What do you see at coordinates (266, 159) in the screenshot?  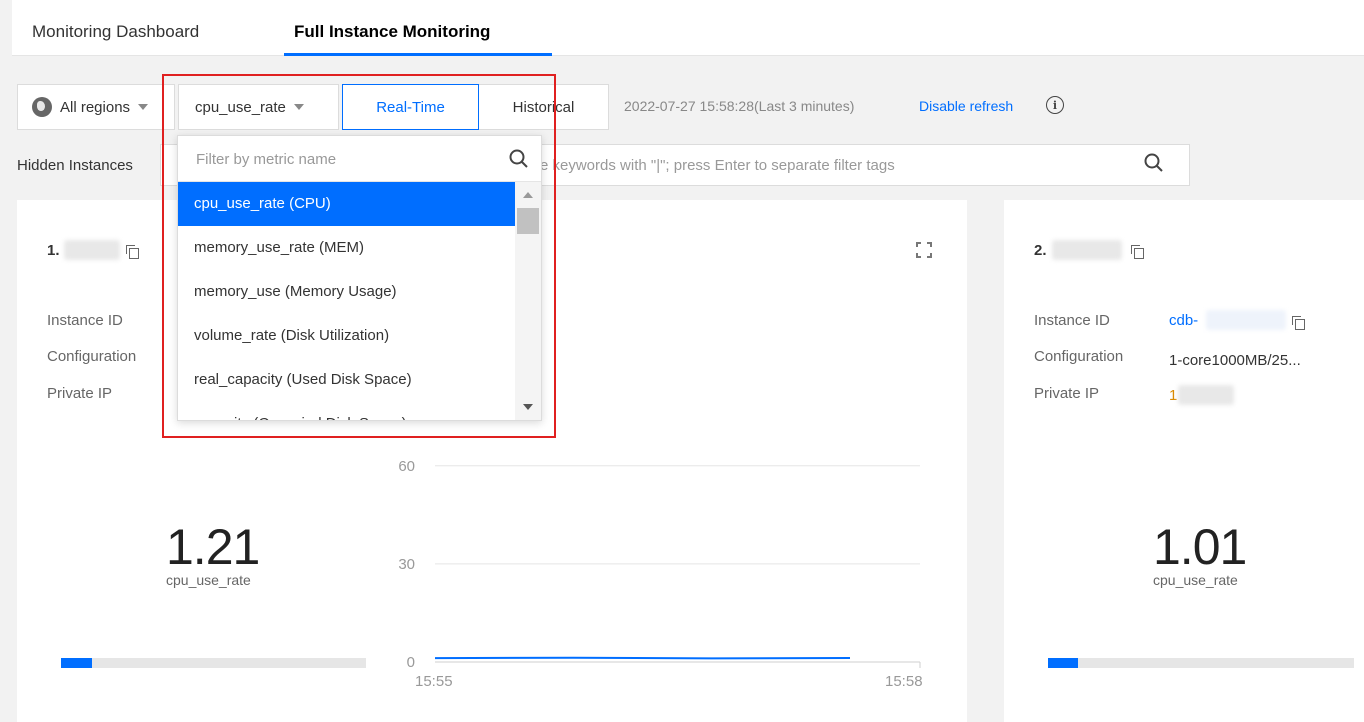 I see `metric-filter-placeholder: Filter by metric name` at bounding box center [266, 159].